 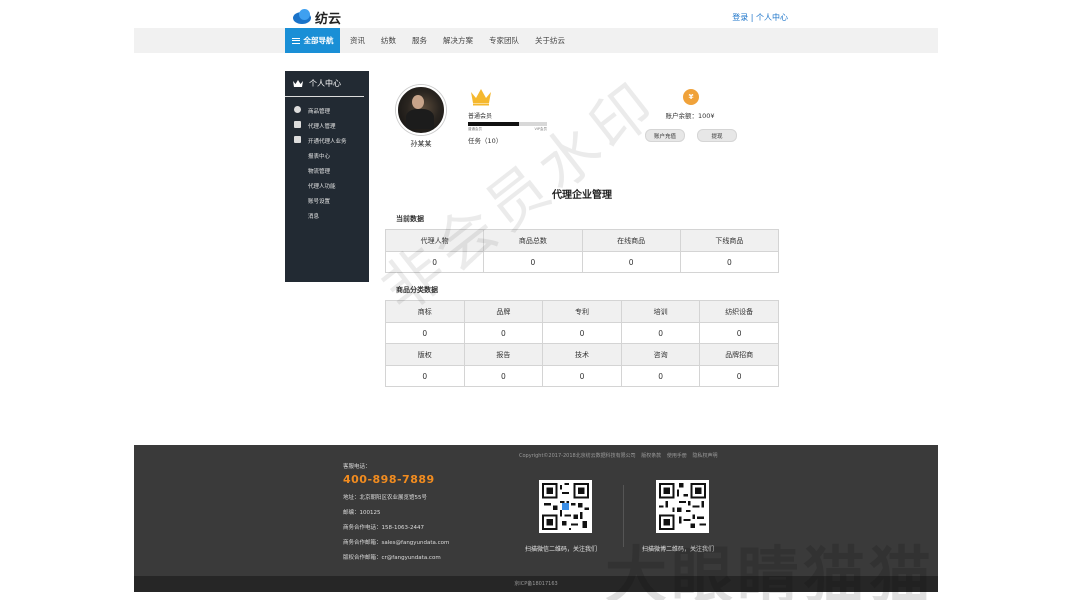 What do you see at coordinates (660, 354) in the screenshot?
I see `table-header-cell: 咨询` at bounding box center [660, 354].